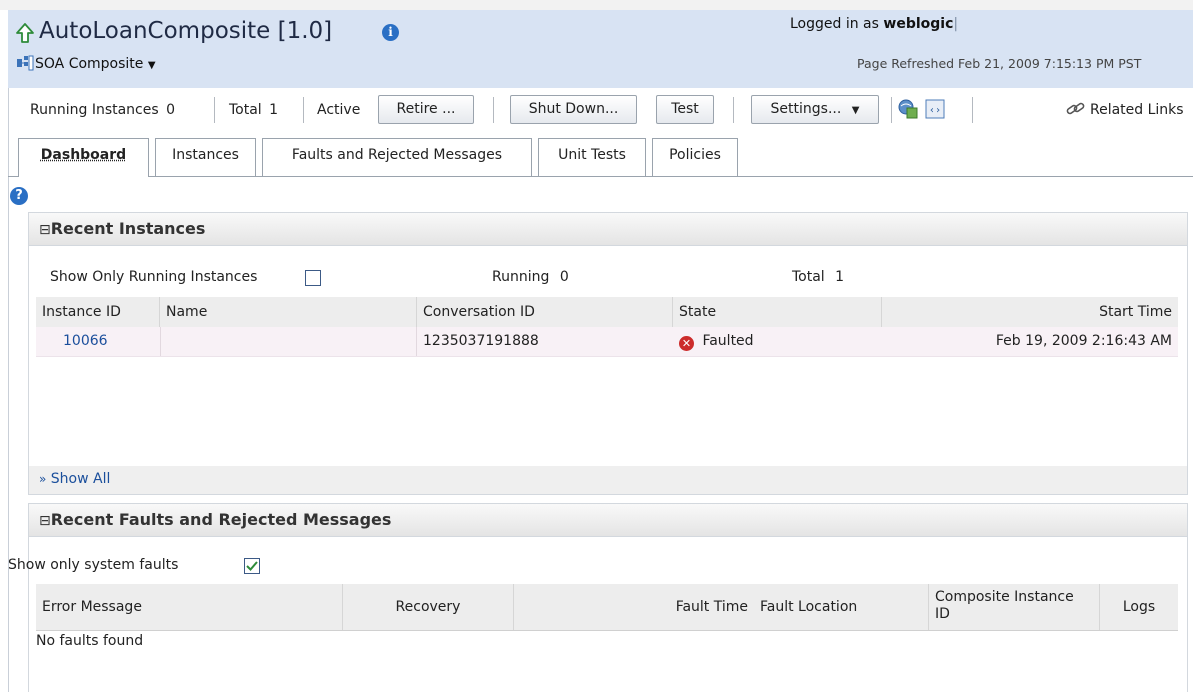 This screenshot has height=692, width=1193. I want to click on logged-in-user: weblogic, so click(918, 24).